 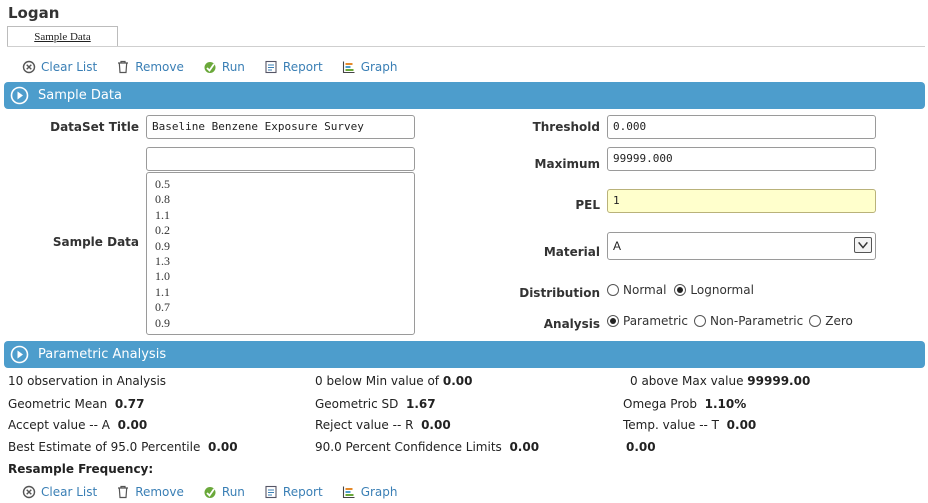 I want to click on non-parametric-label: Non-Parametric, so click(x=756, y=321).